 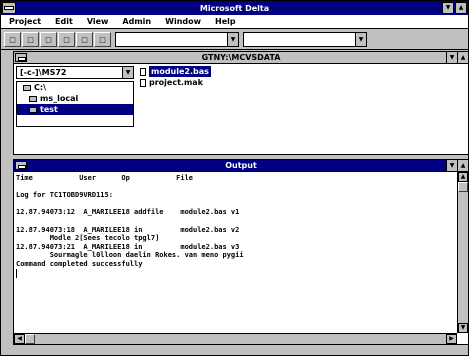 What do you see at coordinates (236, 274) in the screenshot?
I see `text-cursor` at bounding box center [236, 274].